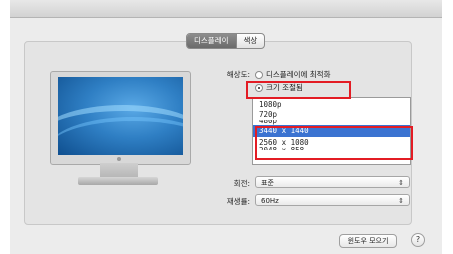 This screenshot has height=254, width=453. Describe the element at coordinates (259, 87) in the screenshot. I see `radio-button-checked` at that location.